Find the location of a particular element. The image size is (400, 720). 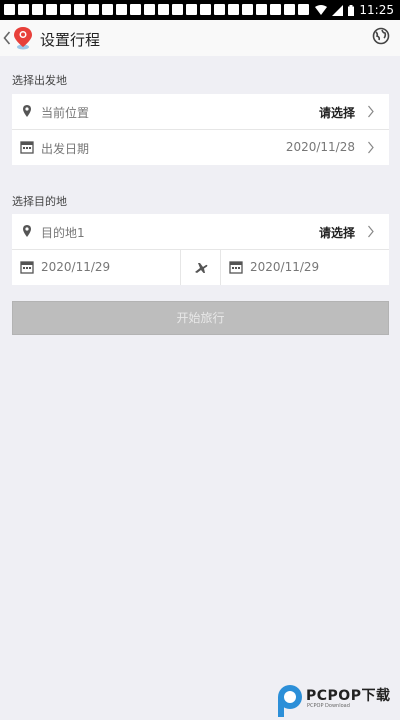

airplane-icon is located at coordinates (201, 268).